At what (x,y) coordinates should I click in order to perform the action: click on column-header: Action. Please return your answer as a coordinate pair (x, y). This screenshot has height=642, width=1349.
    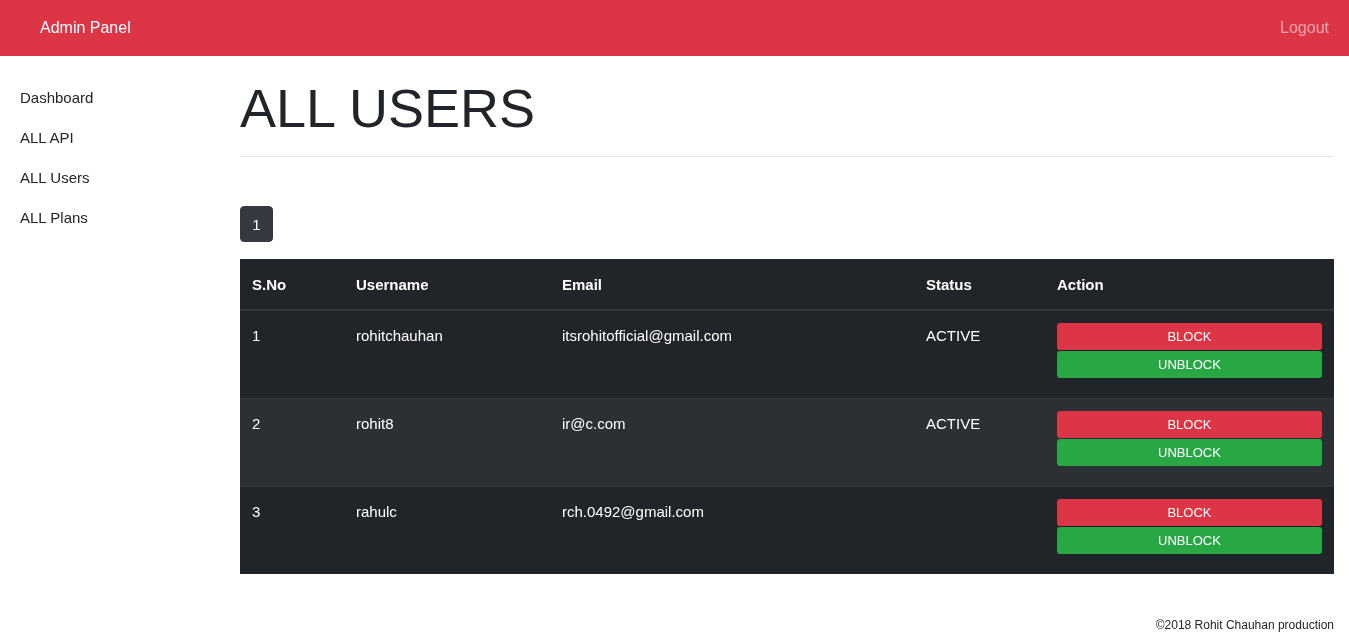
    Looking at the image, I should click on (1189, 284).